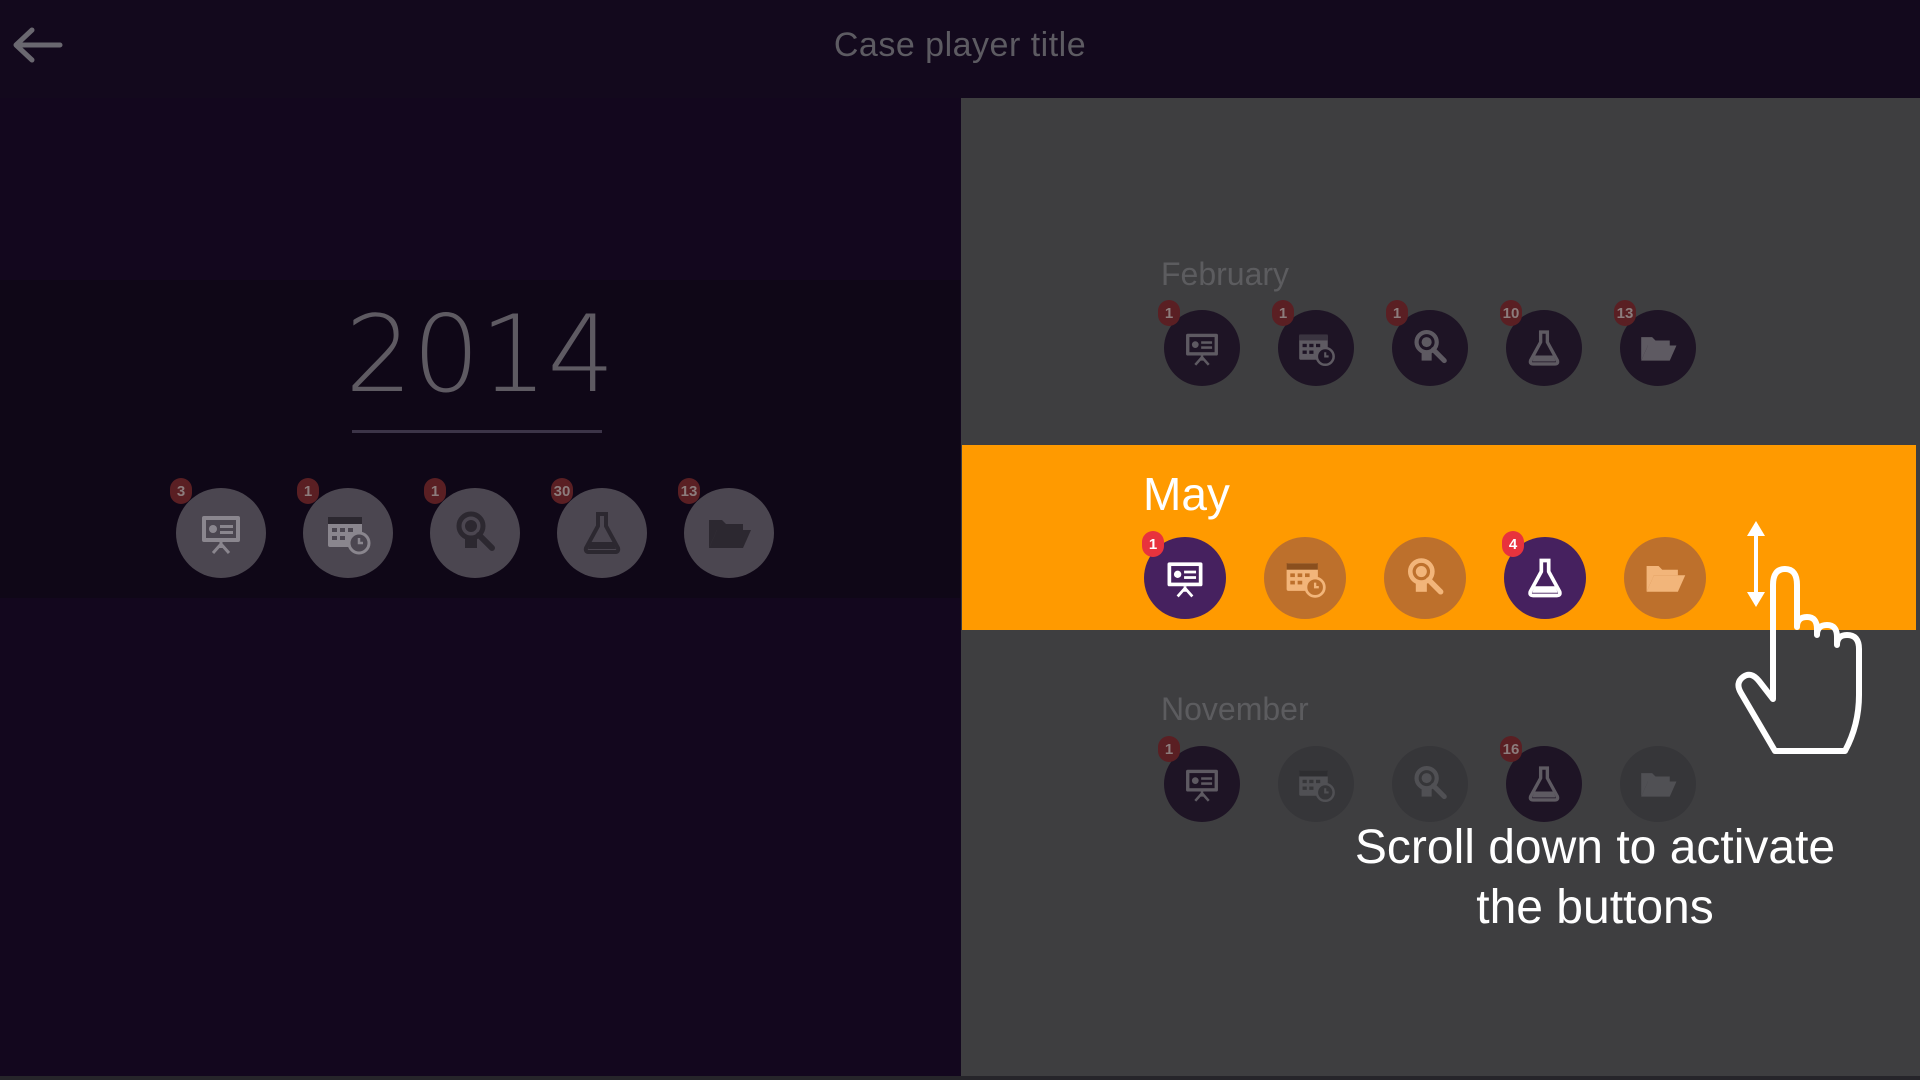 The image size is (1920, 1080). I want to click on february-button-row: 1 1 1 10 13, so click(1427, 343).